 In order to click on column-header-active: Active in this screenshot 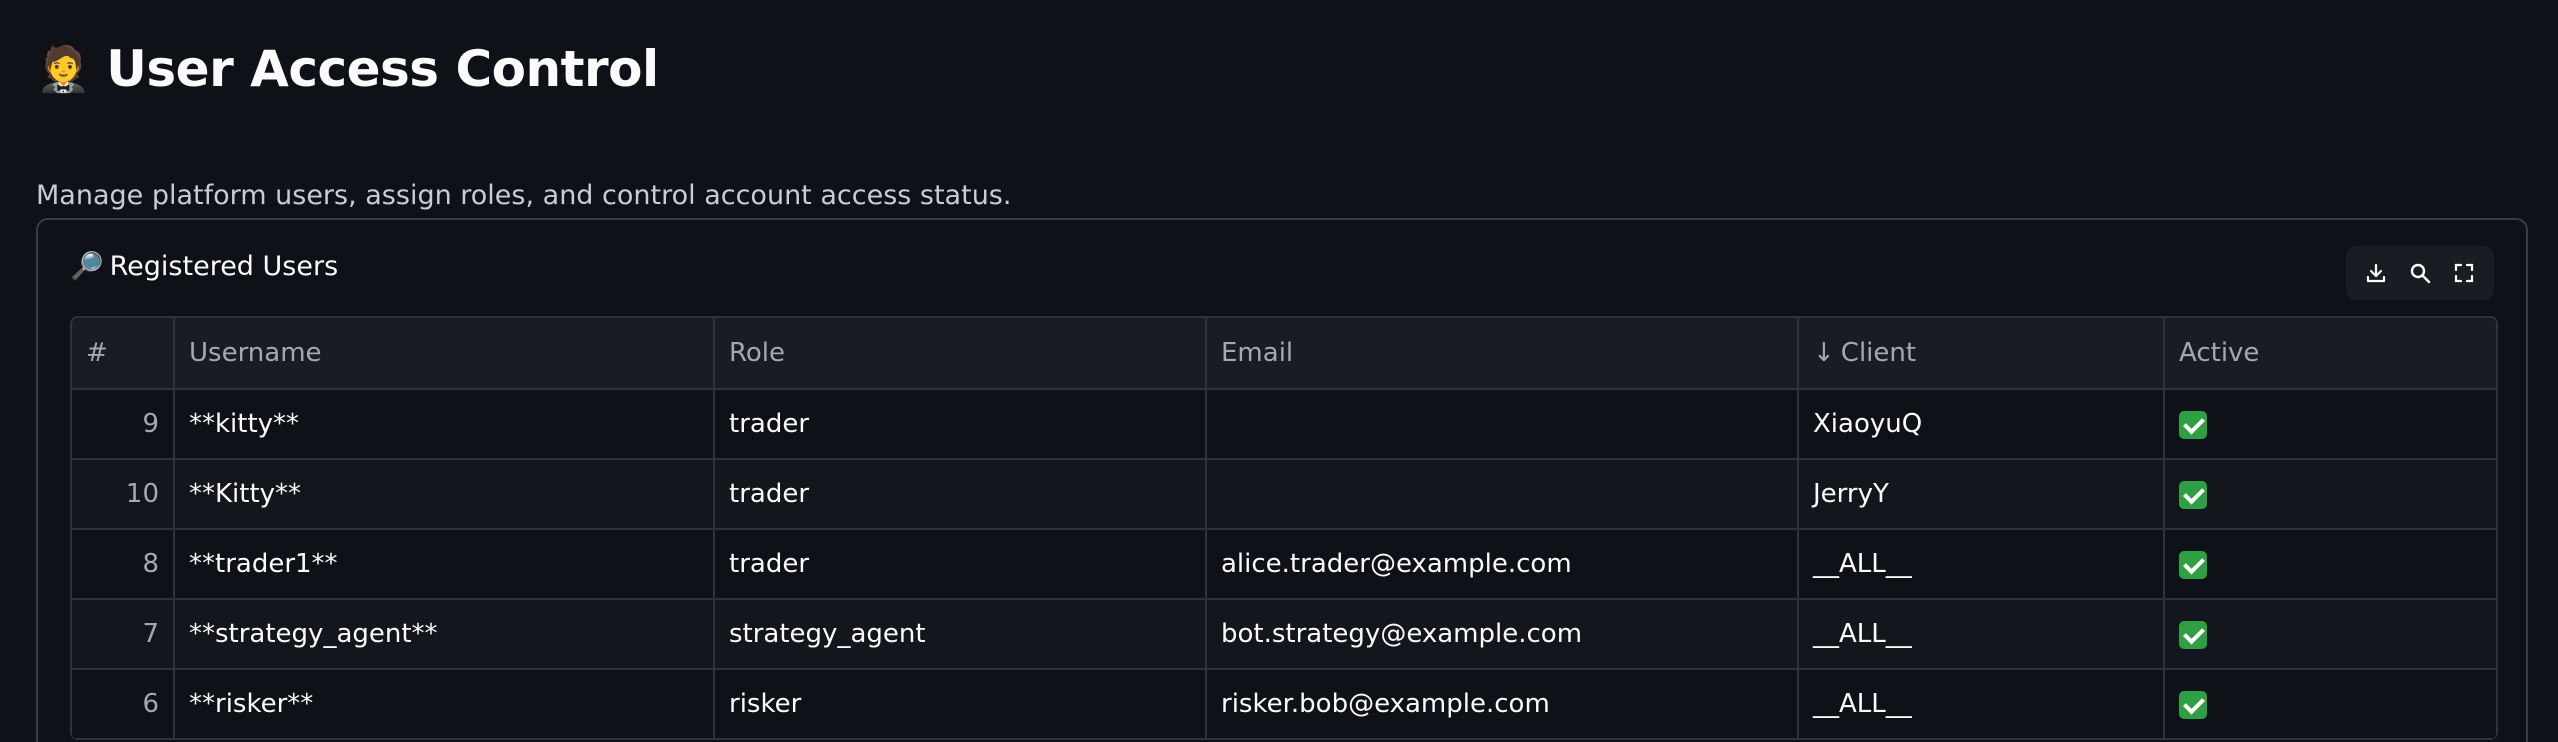, I will do `click(2330, 354)`.